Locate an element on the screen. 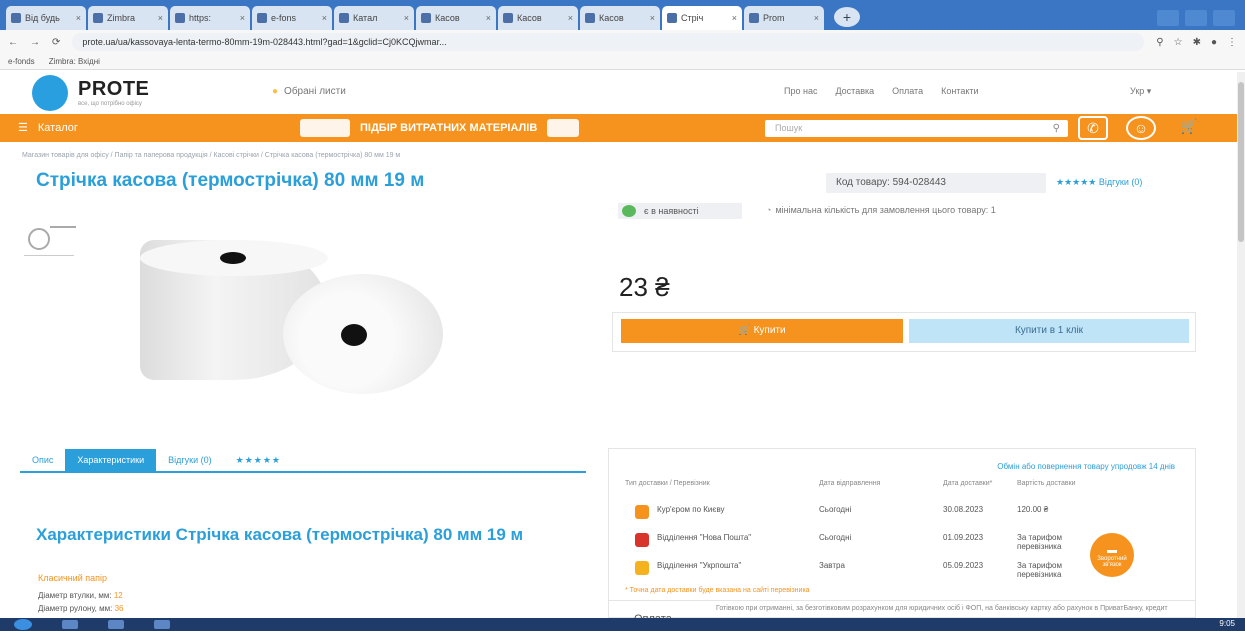  nav-about: Про нас is located at coordinates (800, 91).